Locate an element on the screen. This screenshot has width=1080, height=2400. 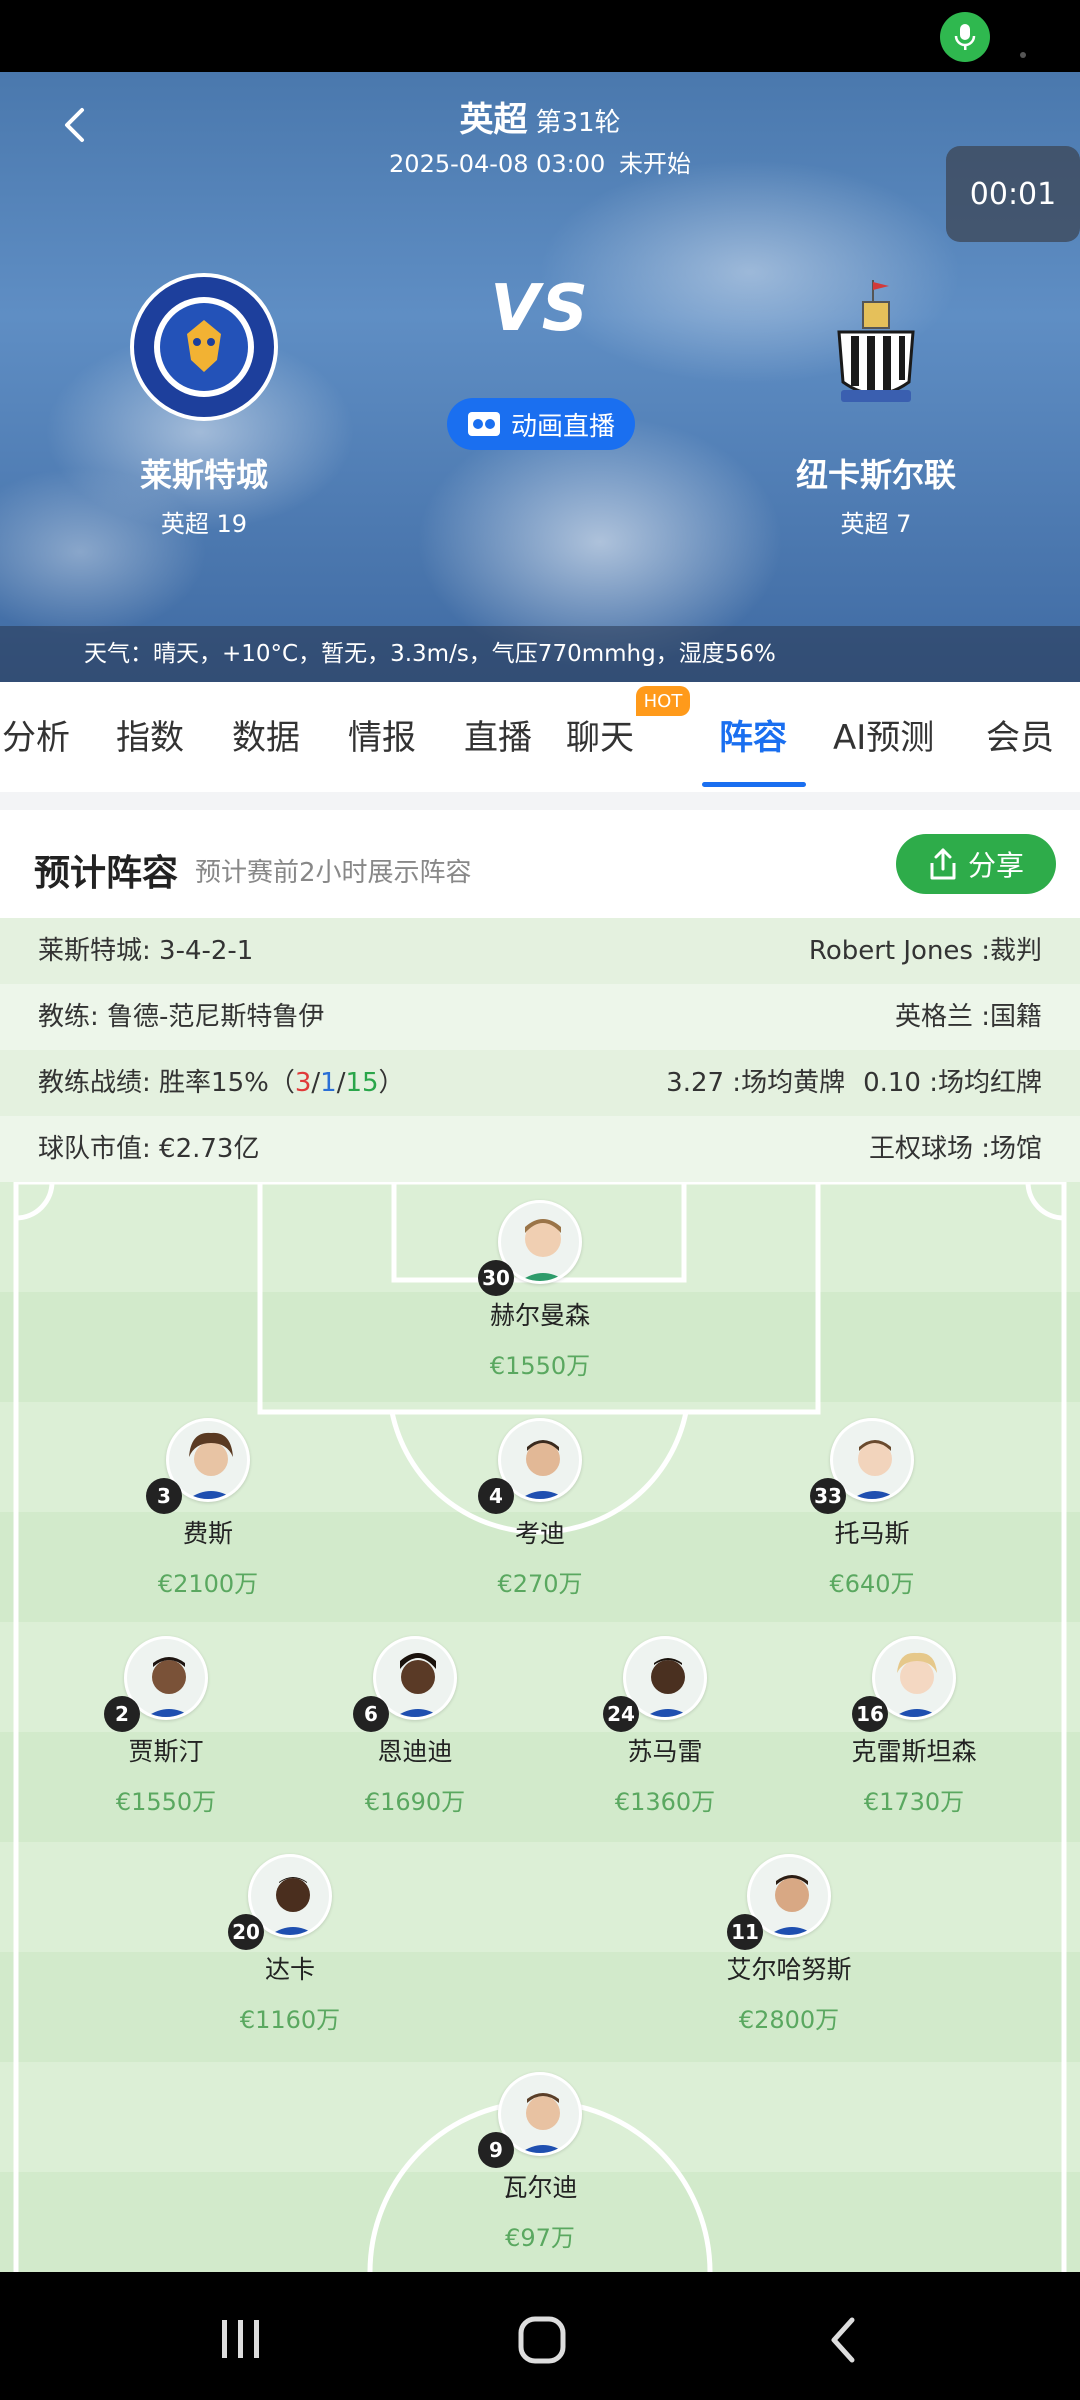
player-number: 2 is located at coordinates (122, 1714).